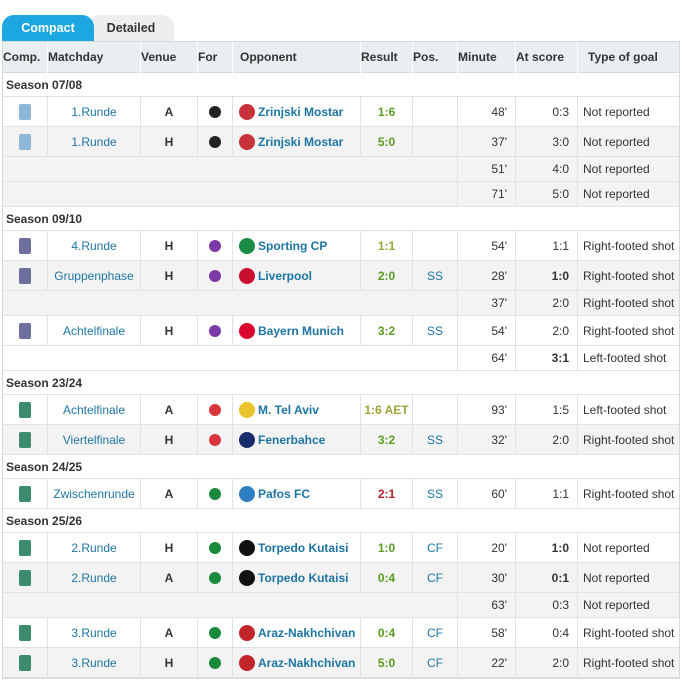 This screenshot has width=682, height=688. Describe the element at coordinates (247, 409) in the screenshot. I see `maccabi-crest-icon` at that location.